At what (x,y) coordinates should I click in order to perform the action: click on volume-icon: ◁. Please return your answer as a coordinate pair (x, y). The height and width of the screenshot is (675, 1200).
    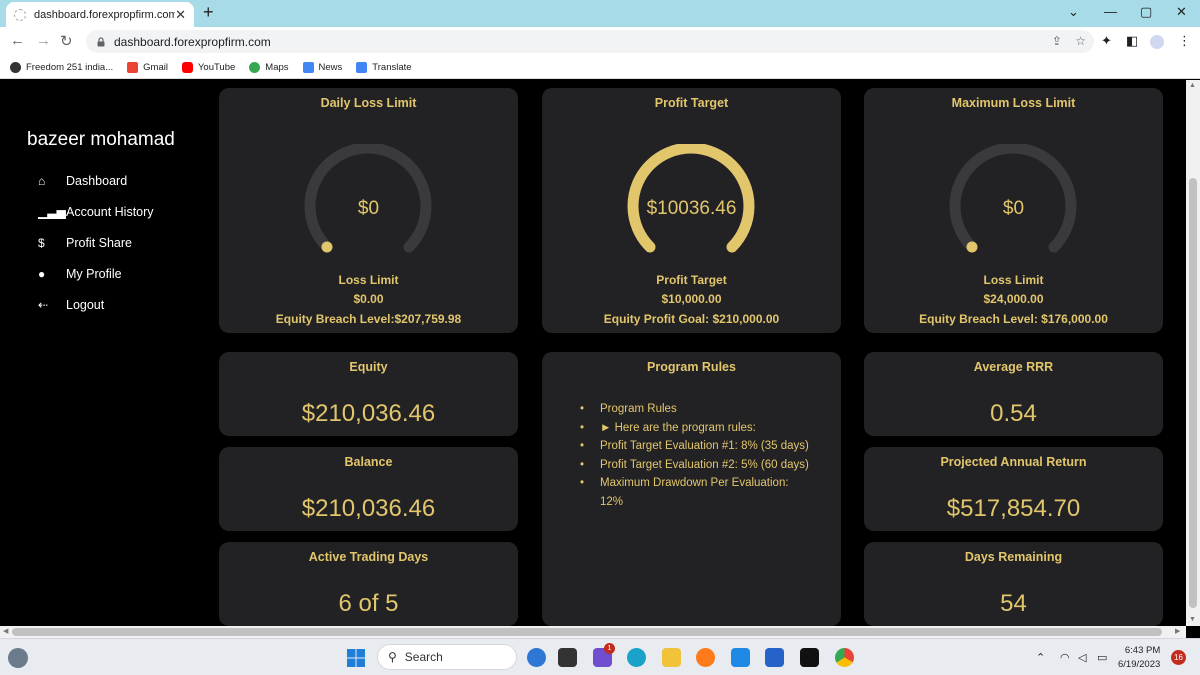
    Looking at the image, I should click on (1082, 657).